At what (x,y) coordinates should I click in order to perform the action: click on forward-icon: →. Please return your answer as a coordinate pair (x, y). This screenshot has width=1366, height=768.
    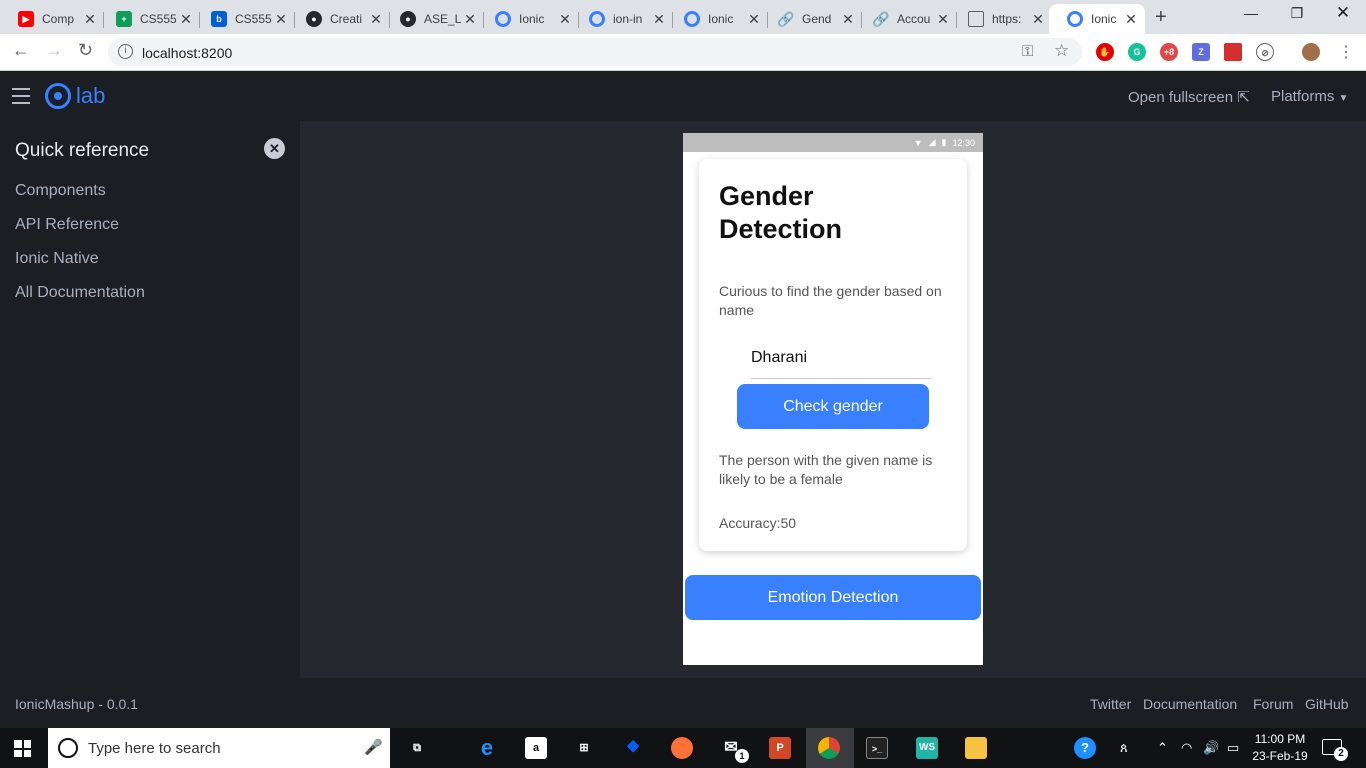
    Looking at the image, I should click on (54, 50).